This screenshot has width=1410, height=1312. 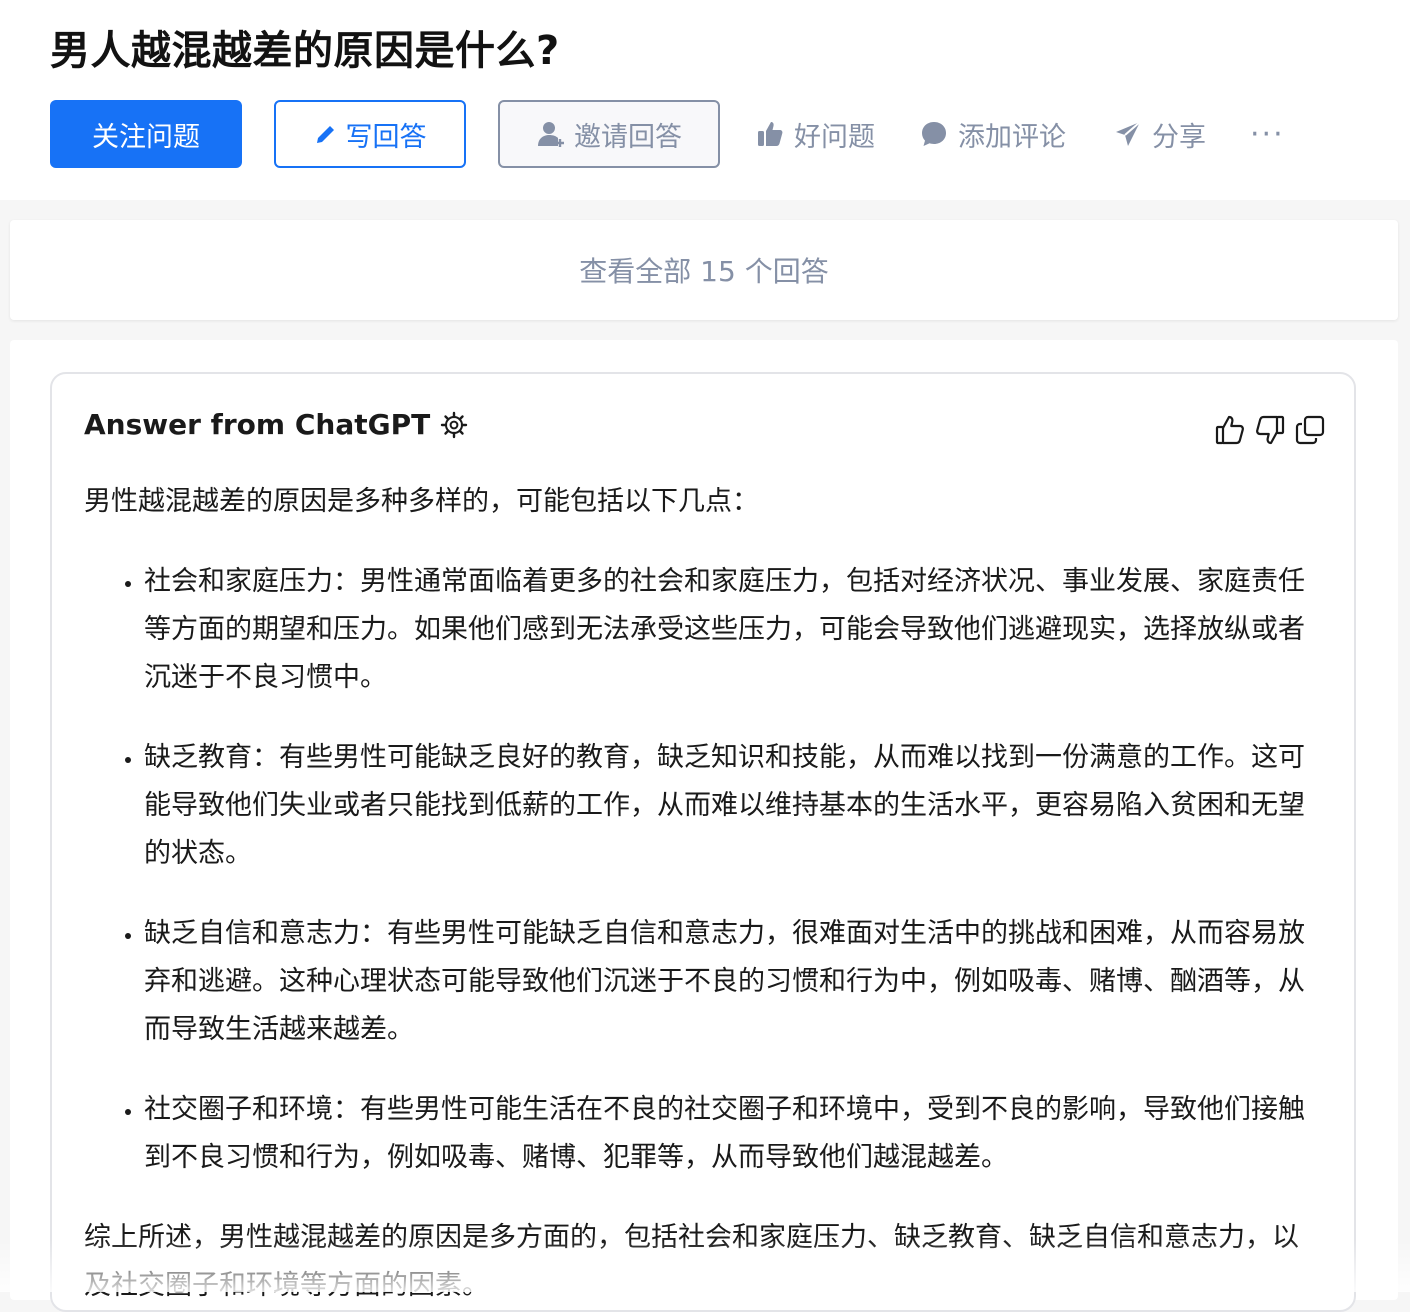 I want to click on dislike-icon, so click(x=1270, y=430).